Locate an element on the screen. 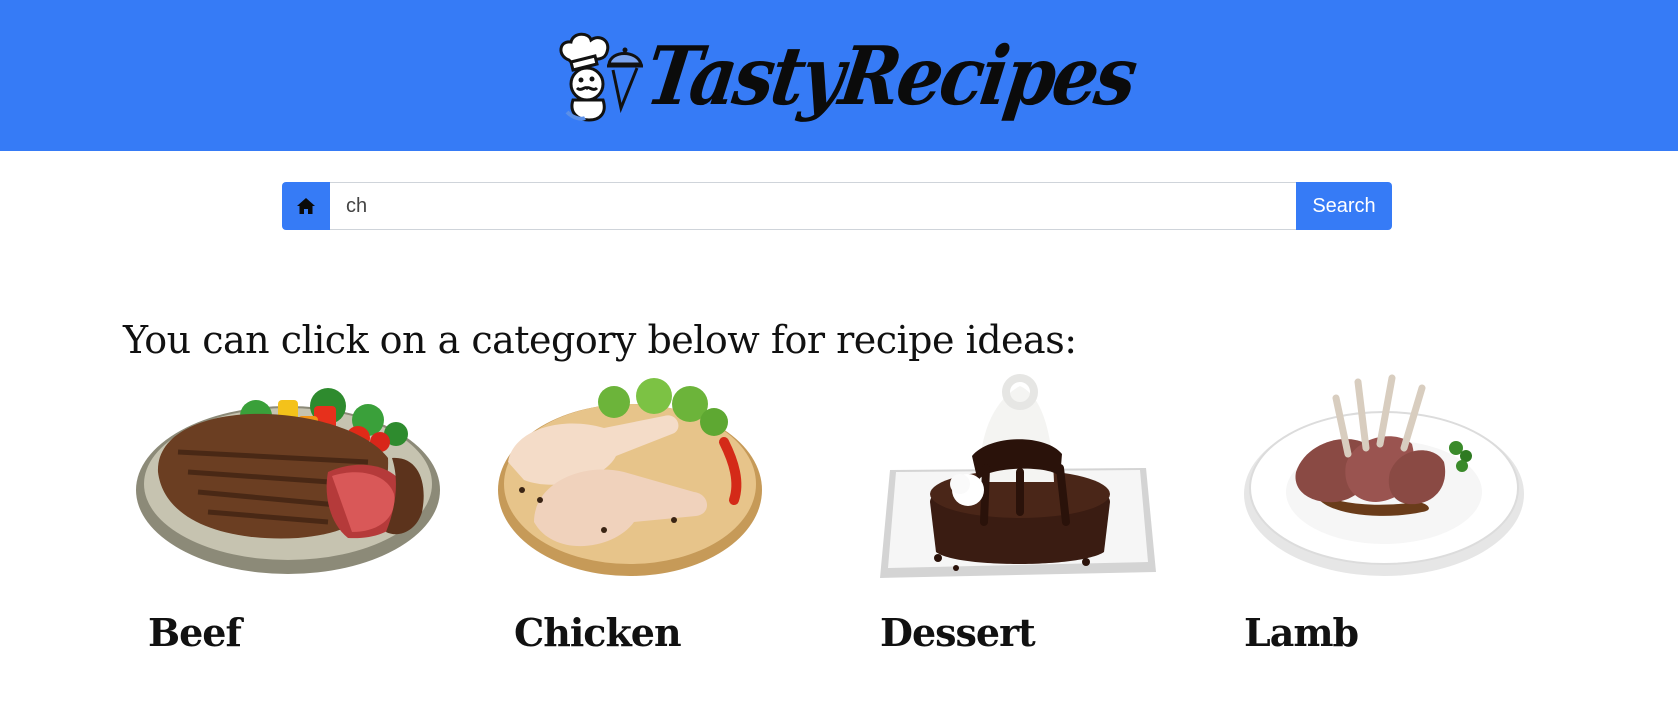 Image resolution: width=1678 pixels, height=701 pixels. category-card-beef: Beef is located at coordinates (293, 517).